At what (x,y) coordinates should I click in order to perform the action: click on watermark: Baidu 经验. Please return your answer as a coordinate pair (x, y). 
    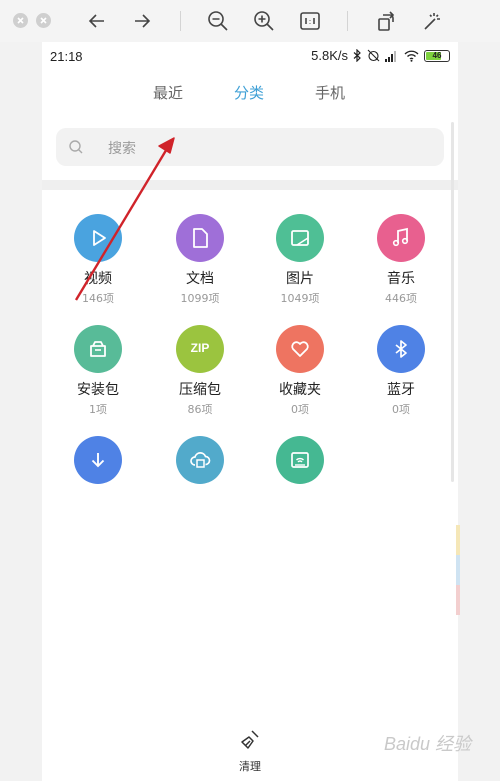
    Looking at the image, I should click on (428, 744).